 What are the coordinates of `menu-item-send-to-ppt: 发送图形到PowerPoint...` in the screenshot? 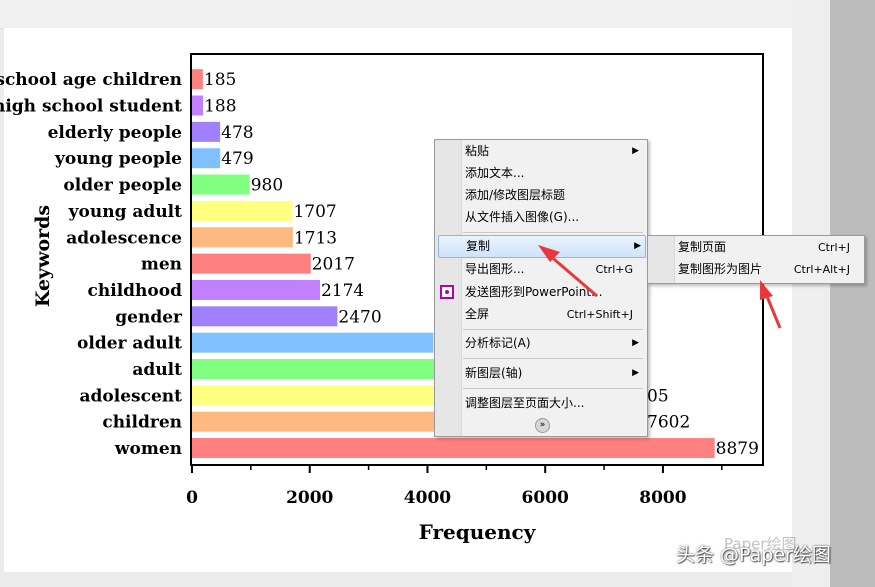 It's located at (553, 292).